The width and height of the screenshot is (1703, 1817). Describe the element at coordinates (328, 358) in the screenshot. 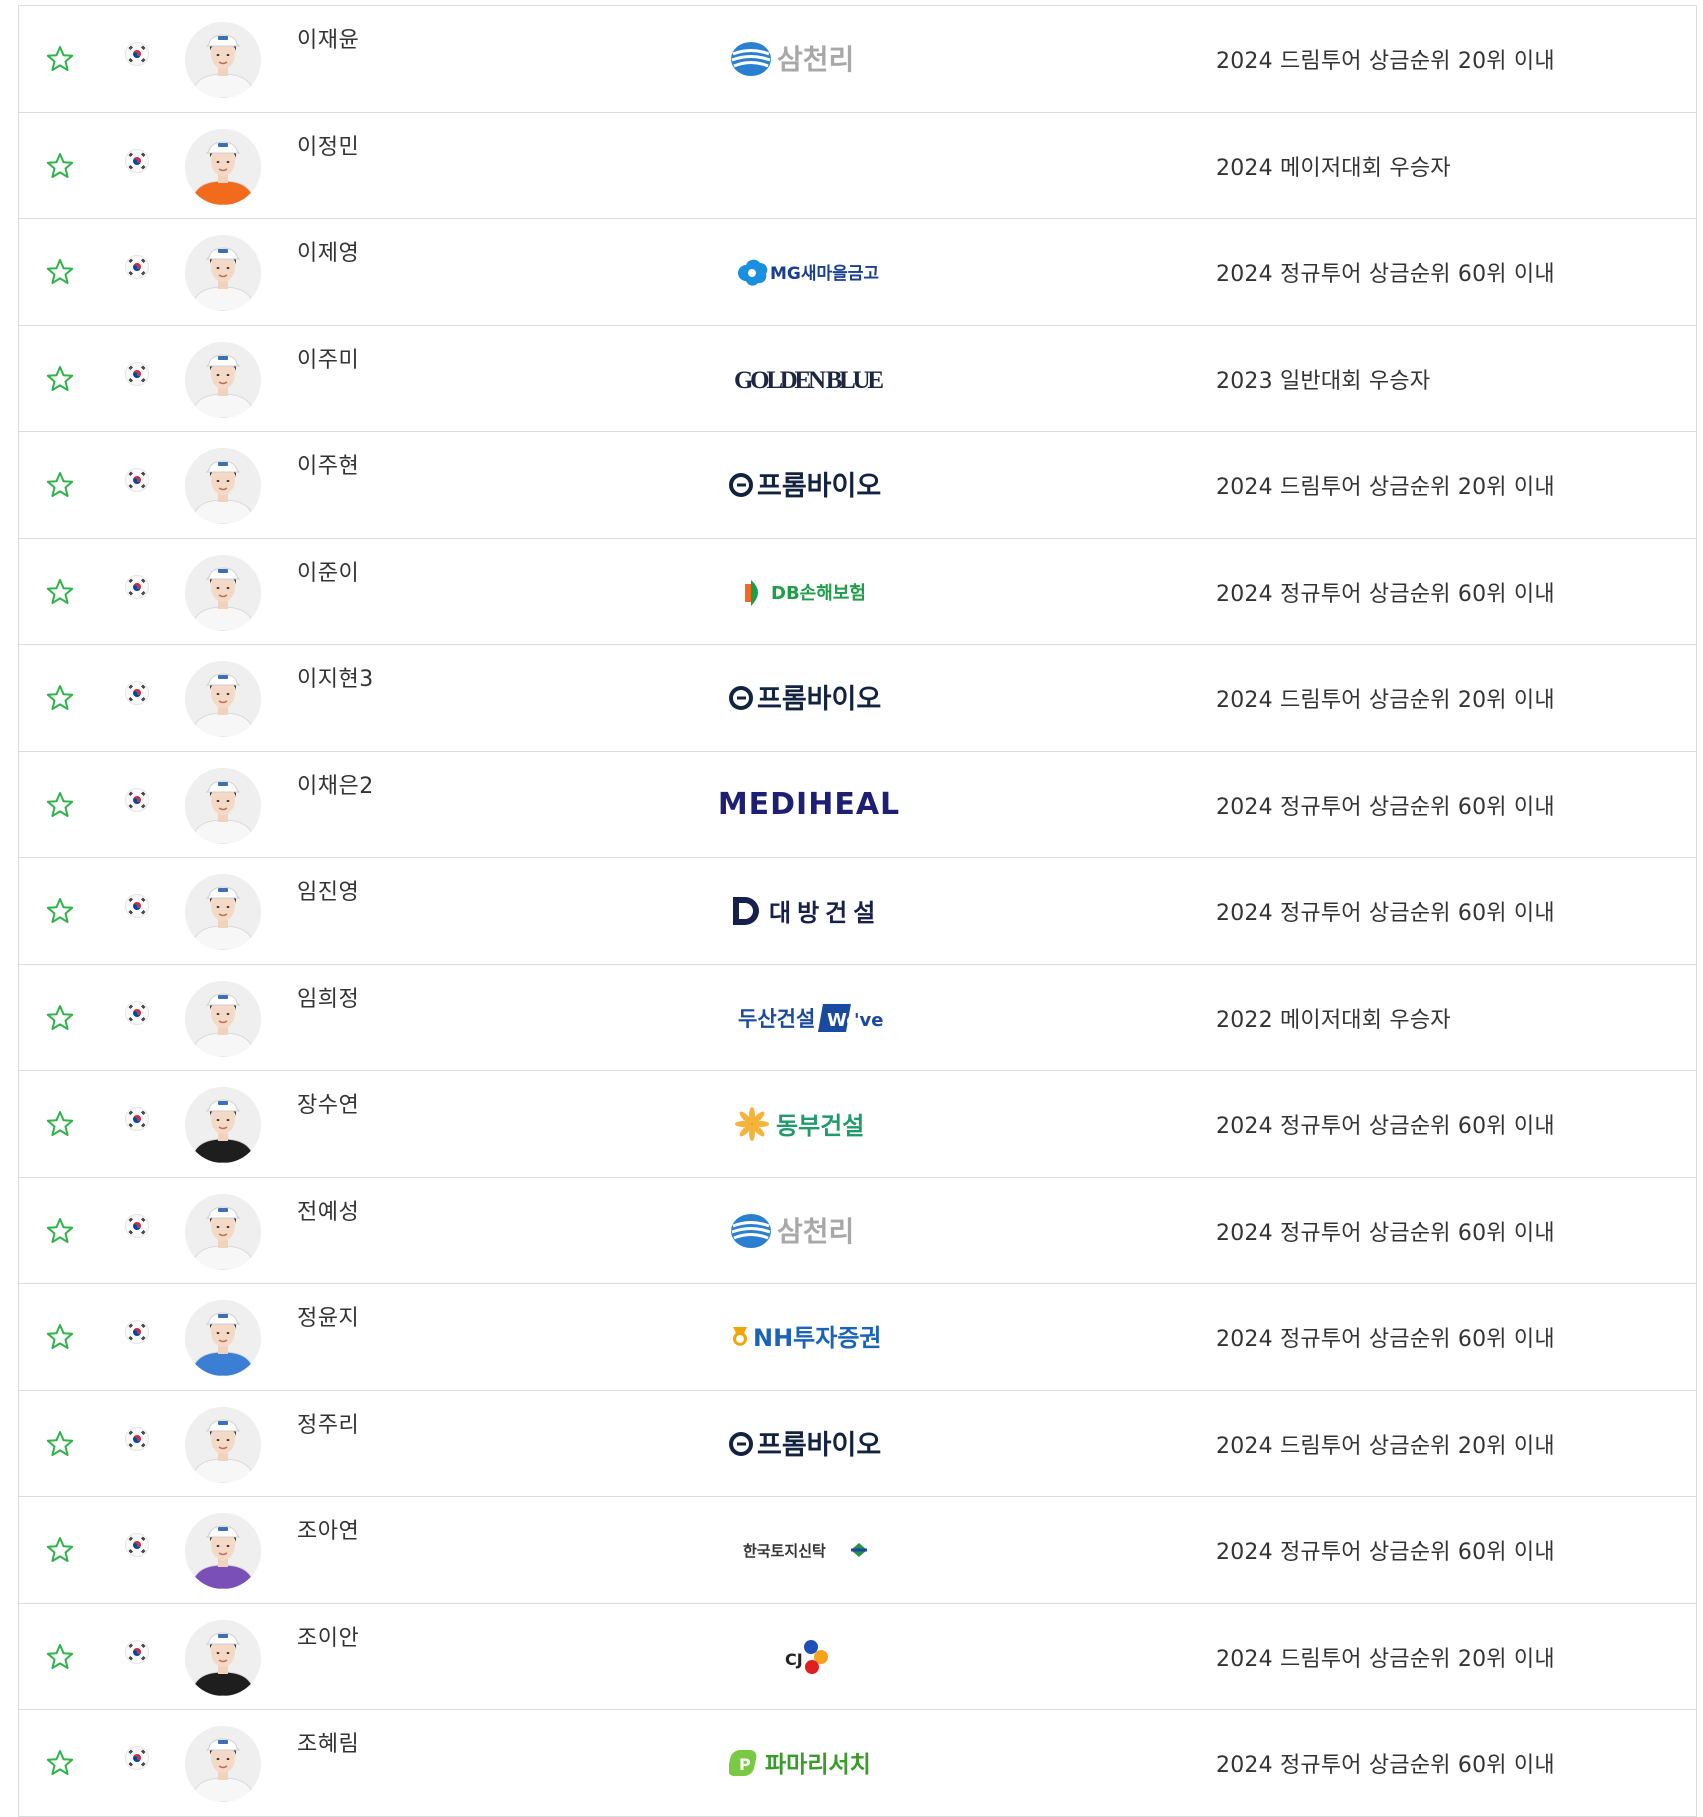

I see `player-name: 이주미` at that location.